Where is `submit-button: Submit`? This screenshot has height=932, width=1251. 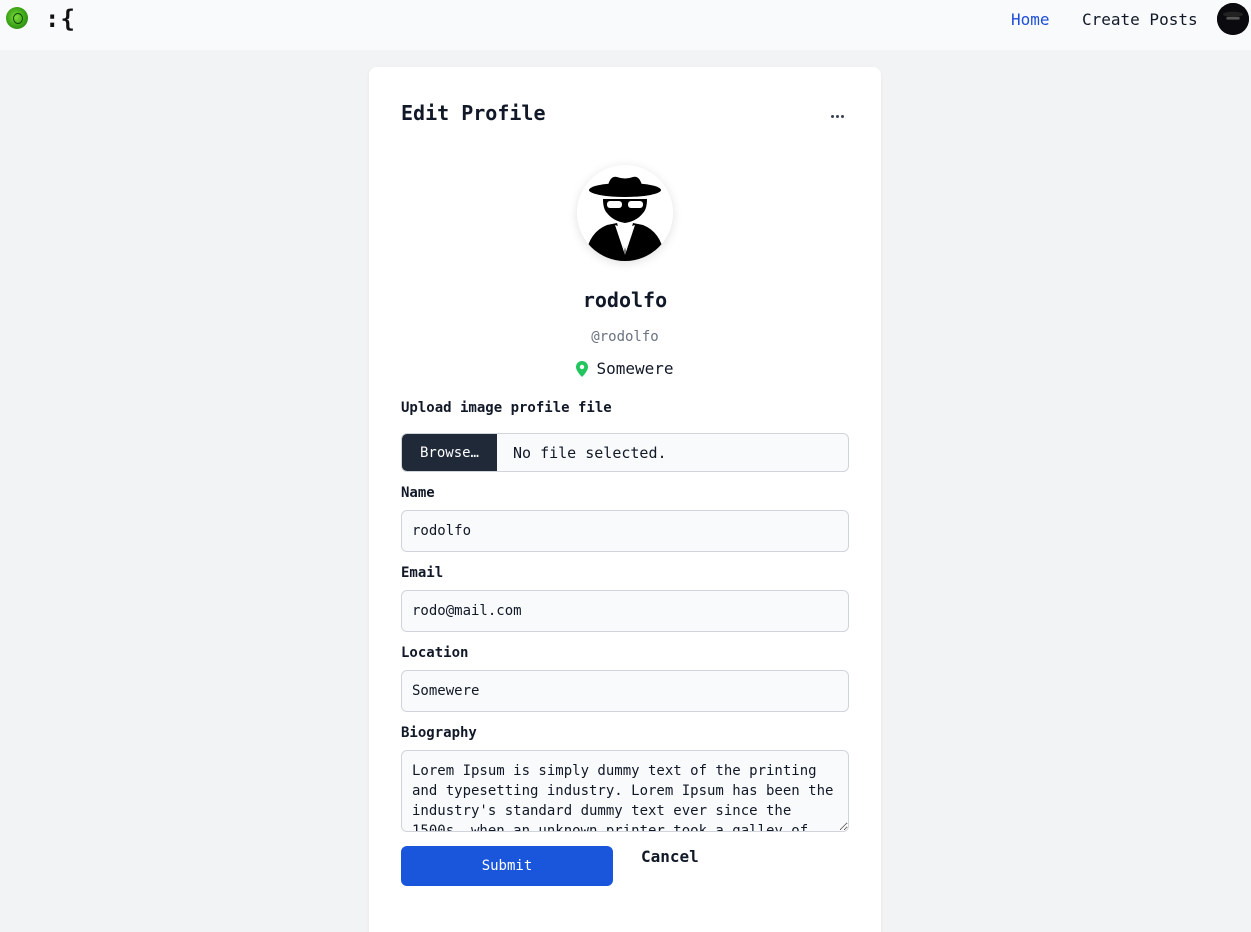 submit-button: Submit is located at coordinates (507, 866).